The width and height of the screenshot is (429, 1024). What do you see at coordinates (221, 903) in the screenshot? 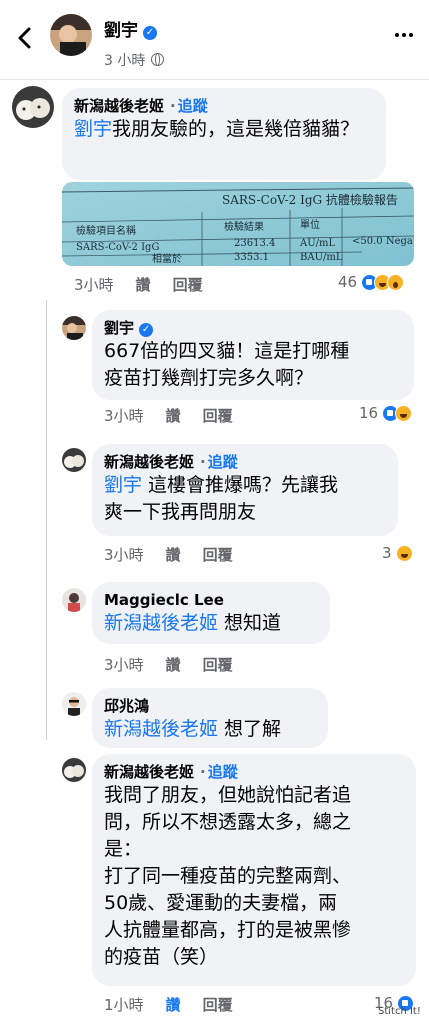
I see `comment-body-line: 50歲、愛運動的夫妻檔，兩` at bounding box center [221, 903].